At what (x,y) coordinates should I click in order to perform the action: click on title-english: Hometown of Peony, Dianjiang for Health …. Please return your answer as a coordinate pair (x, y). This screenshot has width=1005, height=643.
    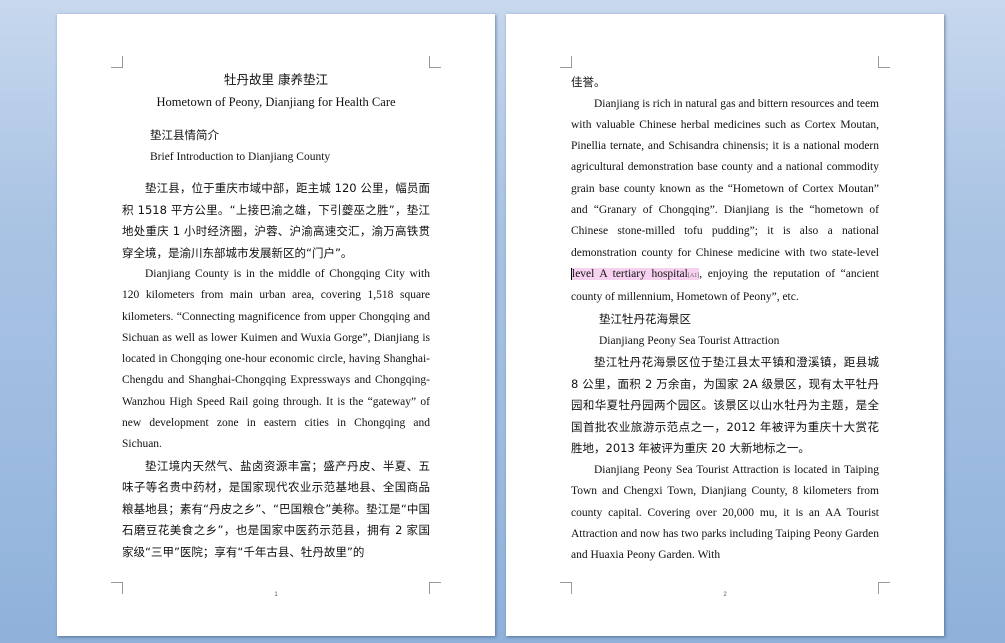
    Looking at the image, I should click on (276, 102).